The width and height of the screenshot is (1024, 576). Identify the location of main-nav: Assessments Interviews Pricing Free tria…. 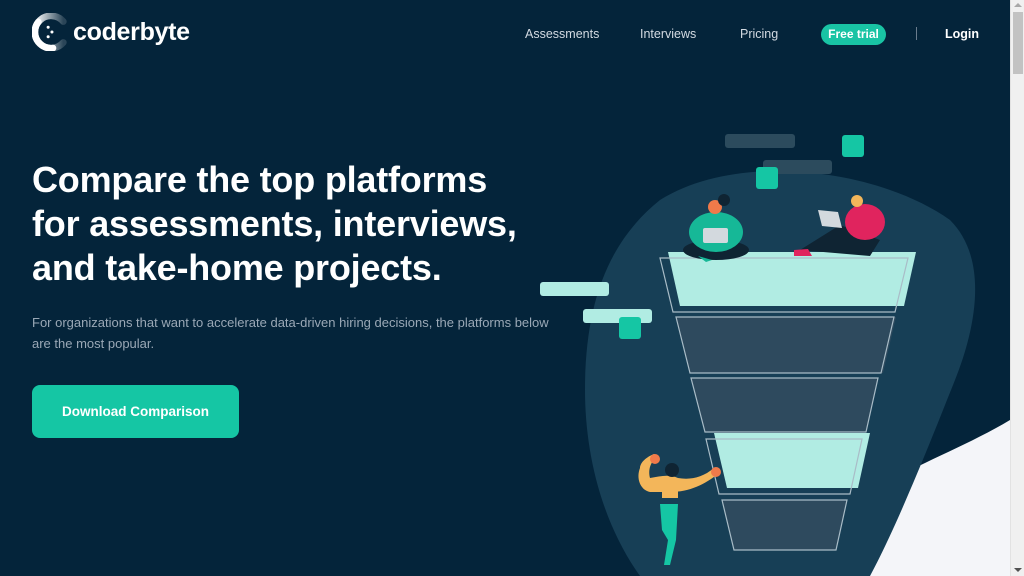
(505, 35).